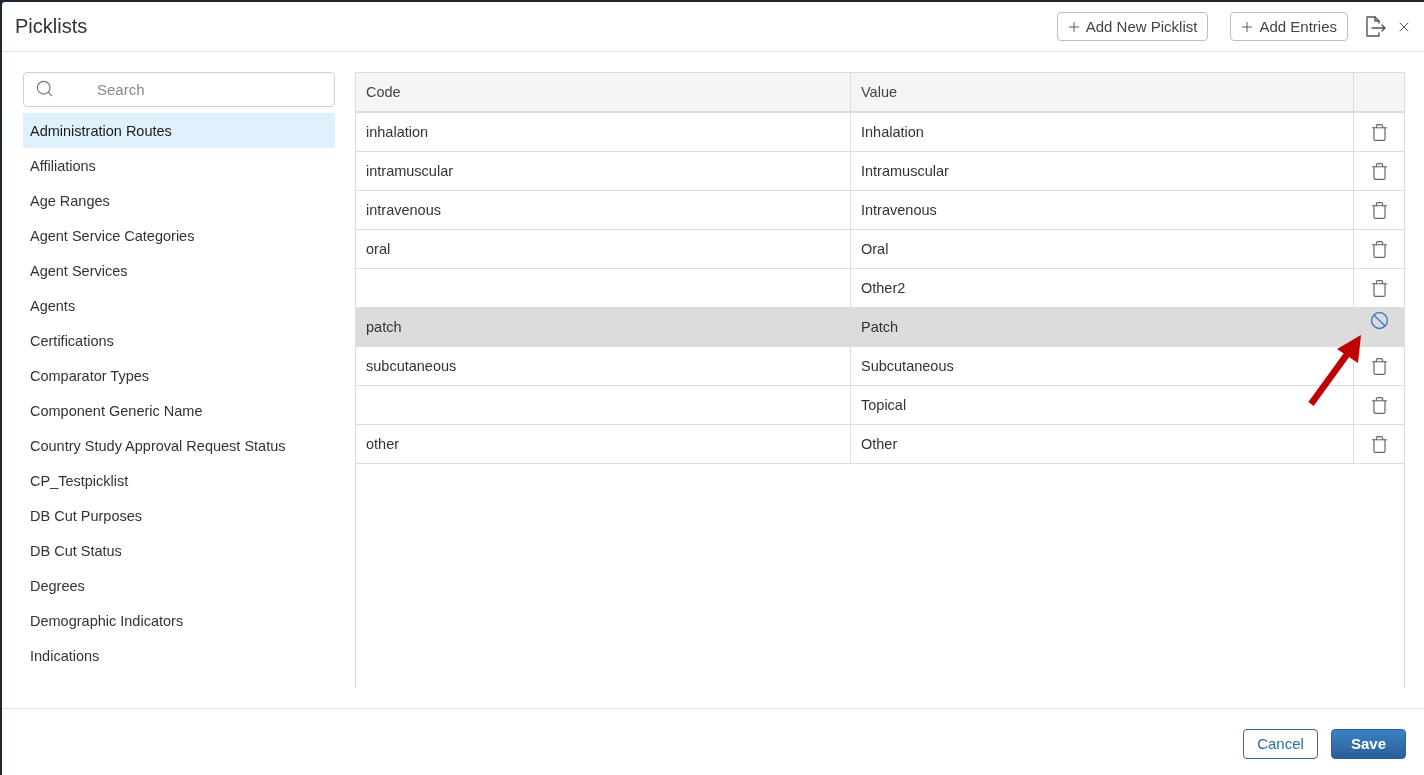 The height and width of the screenshot is (775, 1424). Describe the element at coordinates (179, 130) in the screenshot. I see `picklist-item: Administration Routes` at that location.